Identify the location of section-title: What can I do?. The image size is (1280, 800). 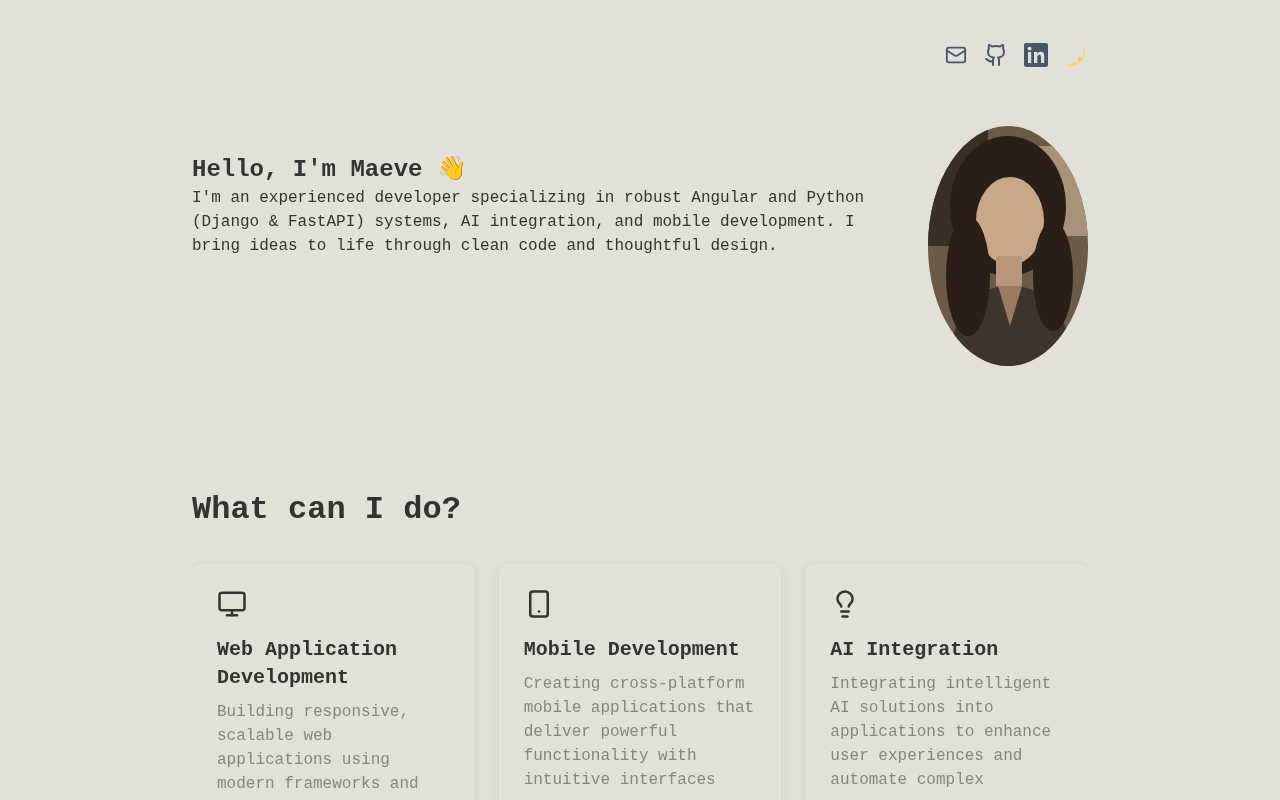
(327, 510).